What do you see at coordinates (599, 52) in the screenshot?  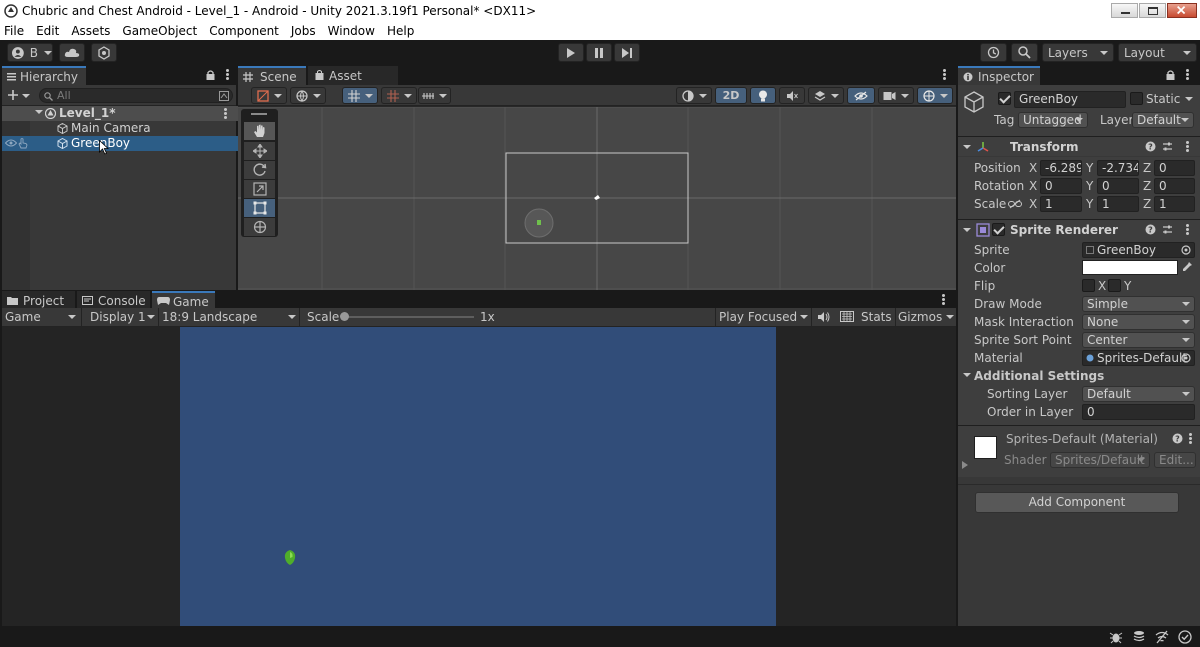 I see `pause-button` at bounding box center [599, 52].